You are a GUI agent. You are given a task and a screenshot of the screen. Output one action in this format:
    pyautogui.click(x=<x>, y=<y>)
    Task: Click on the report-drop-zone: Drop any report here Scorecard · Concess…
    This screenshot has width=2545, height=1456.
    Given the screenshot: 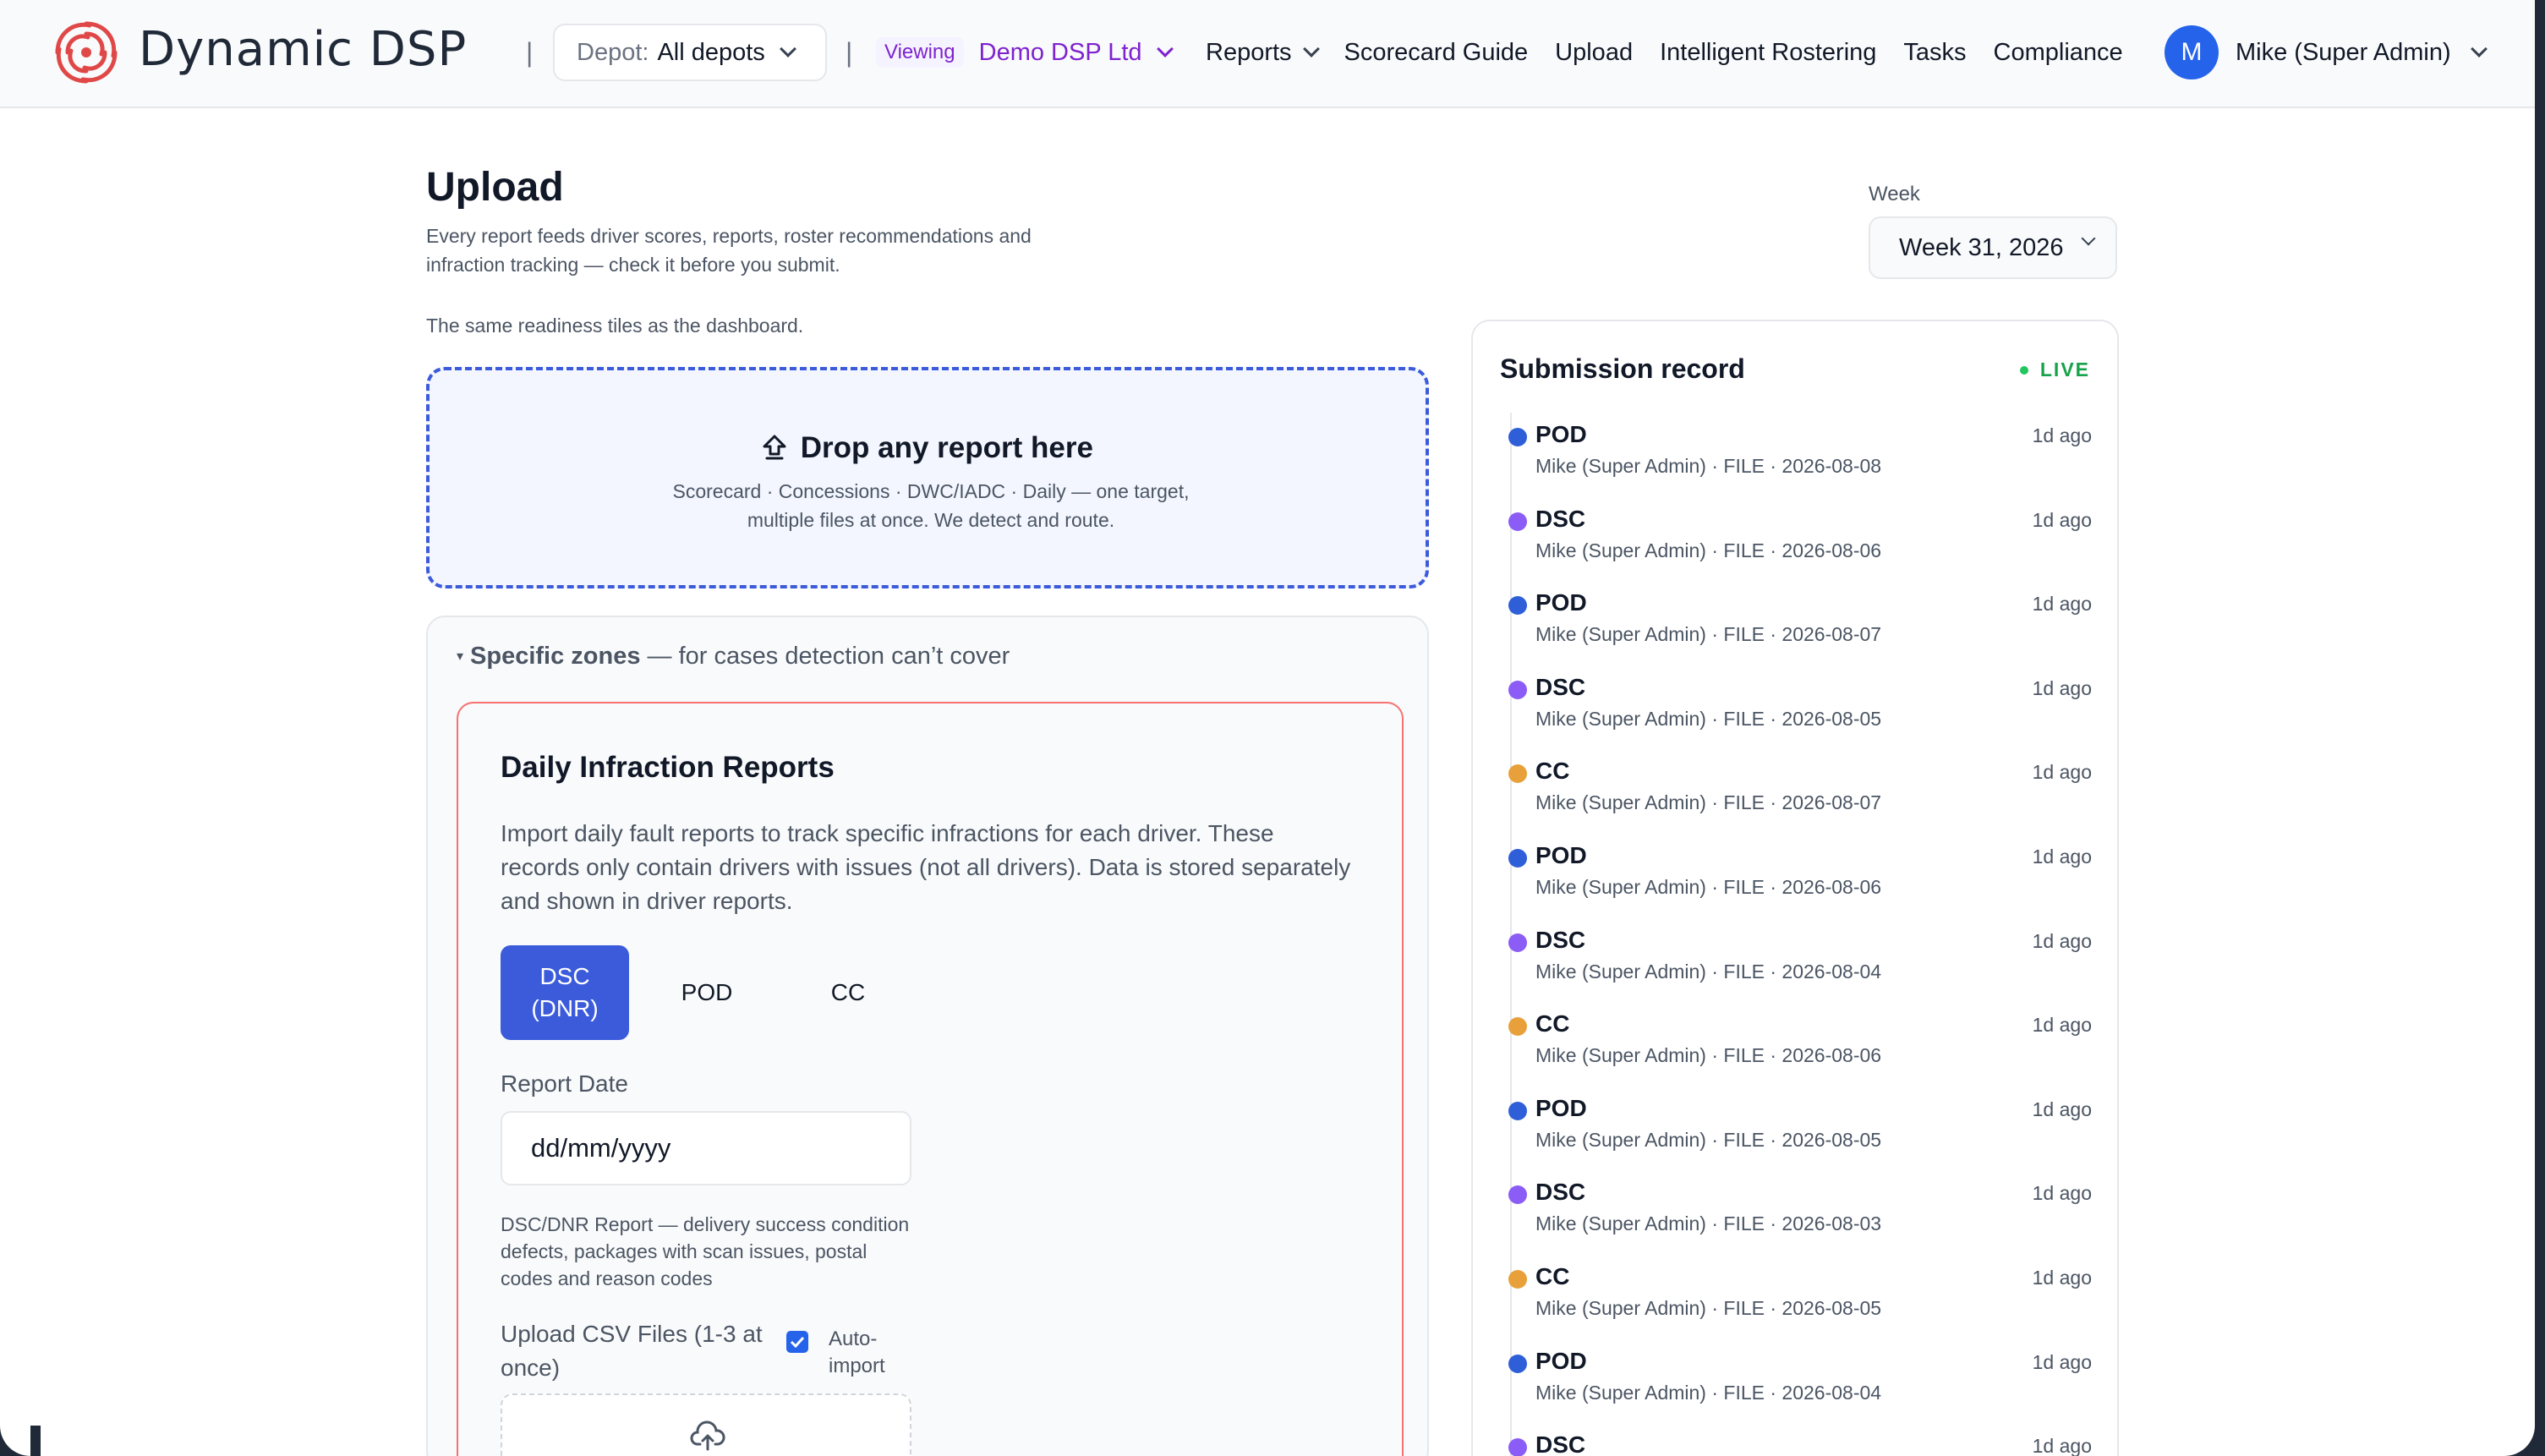 What is the action you would take?
    pyautogui.click(x=928, y=477)
    